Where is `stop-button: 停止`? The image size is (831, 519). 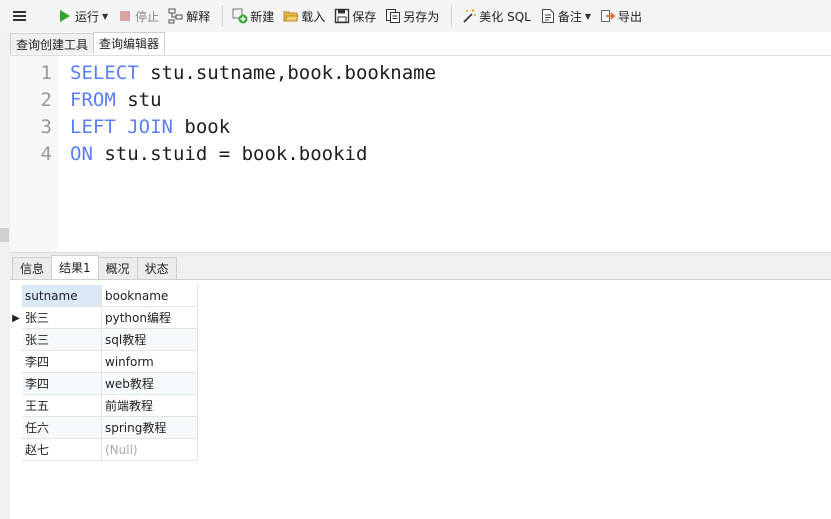
stop-button: 停止 is located at coordinates (138, 16).